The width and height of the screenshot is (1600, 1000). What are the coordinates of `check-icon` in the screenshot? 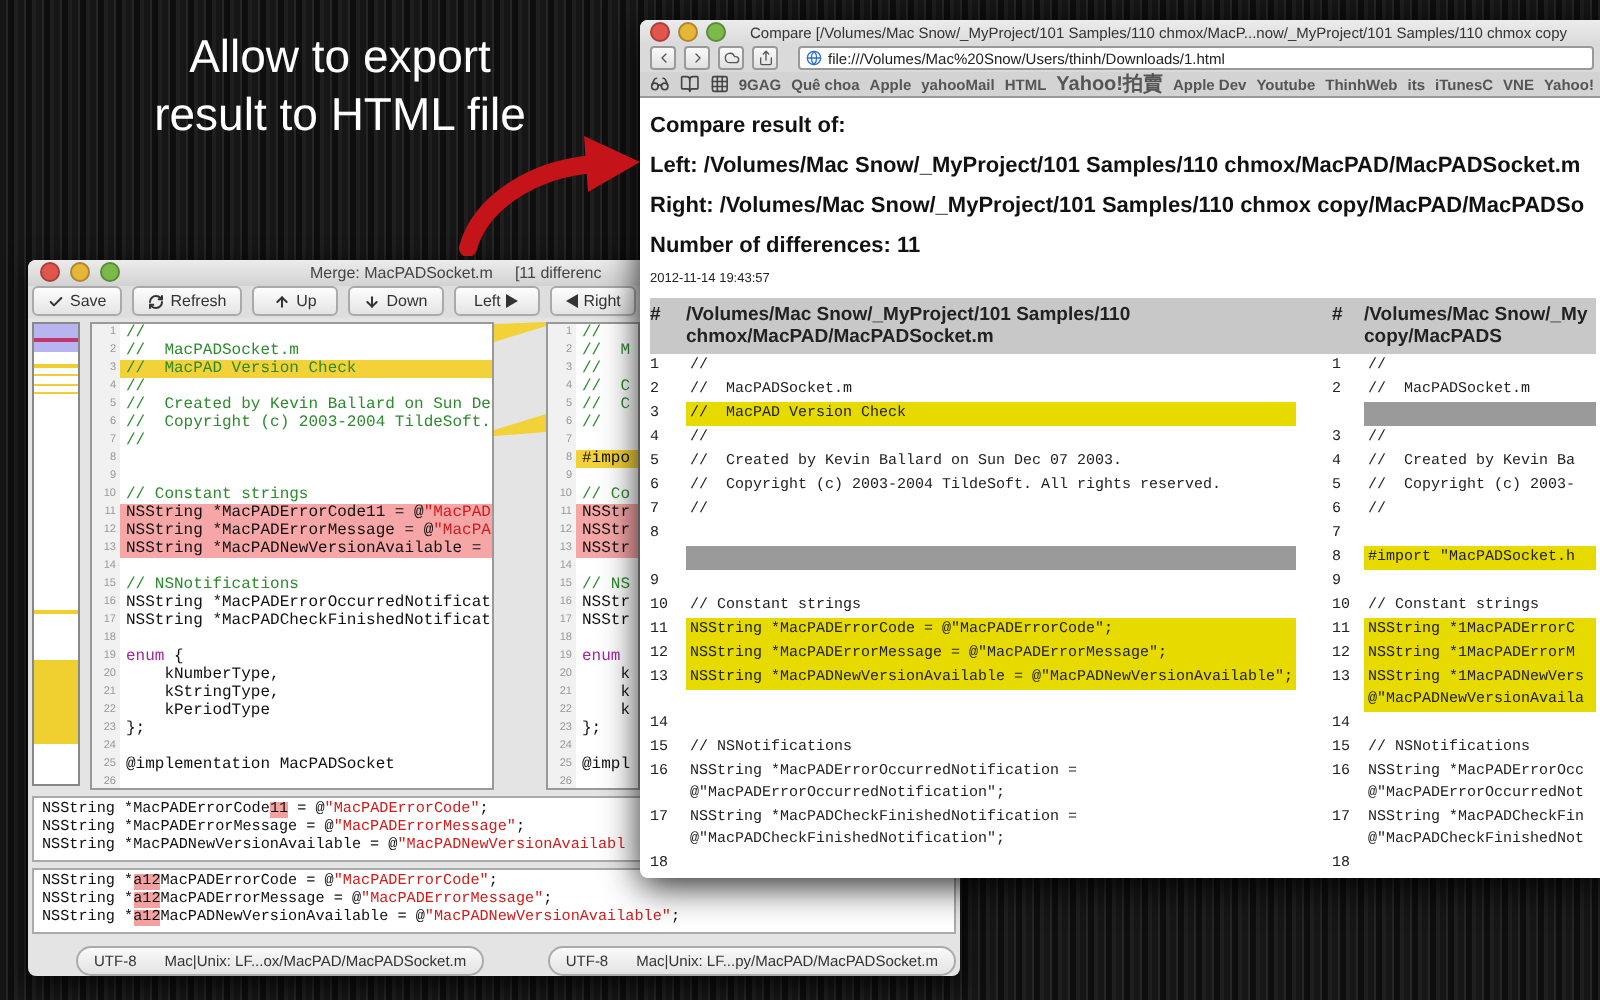 It's located at (56, 301).